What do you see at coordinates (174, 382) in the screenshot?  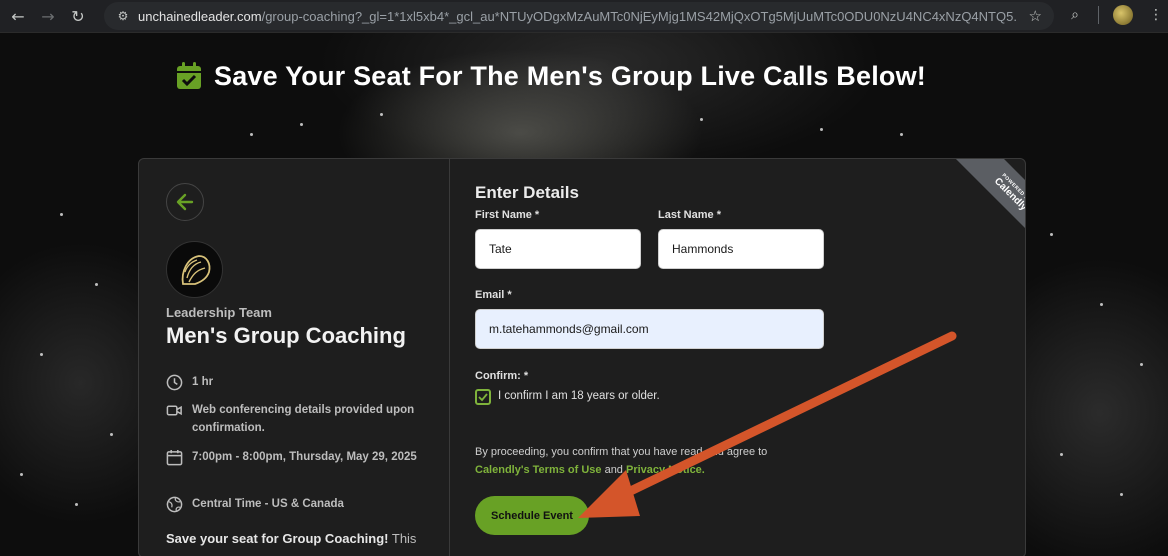 I see `clock-icon` at bounding box center [174, 382].